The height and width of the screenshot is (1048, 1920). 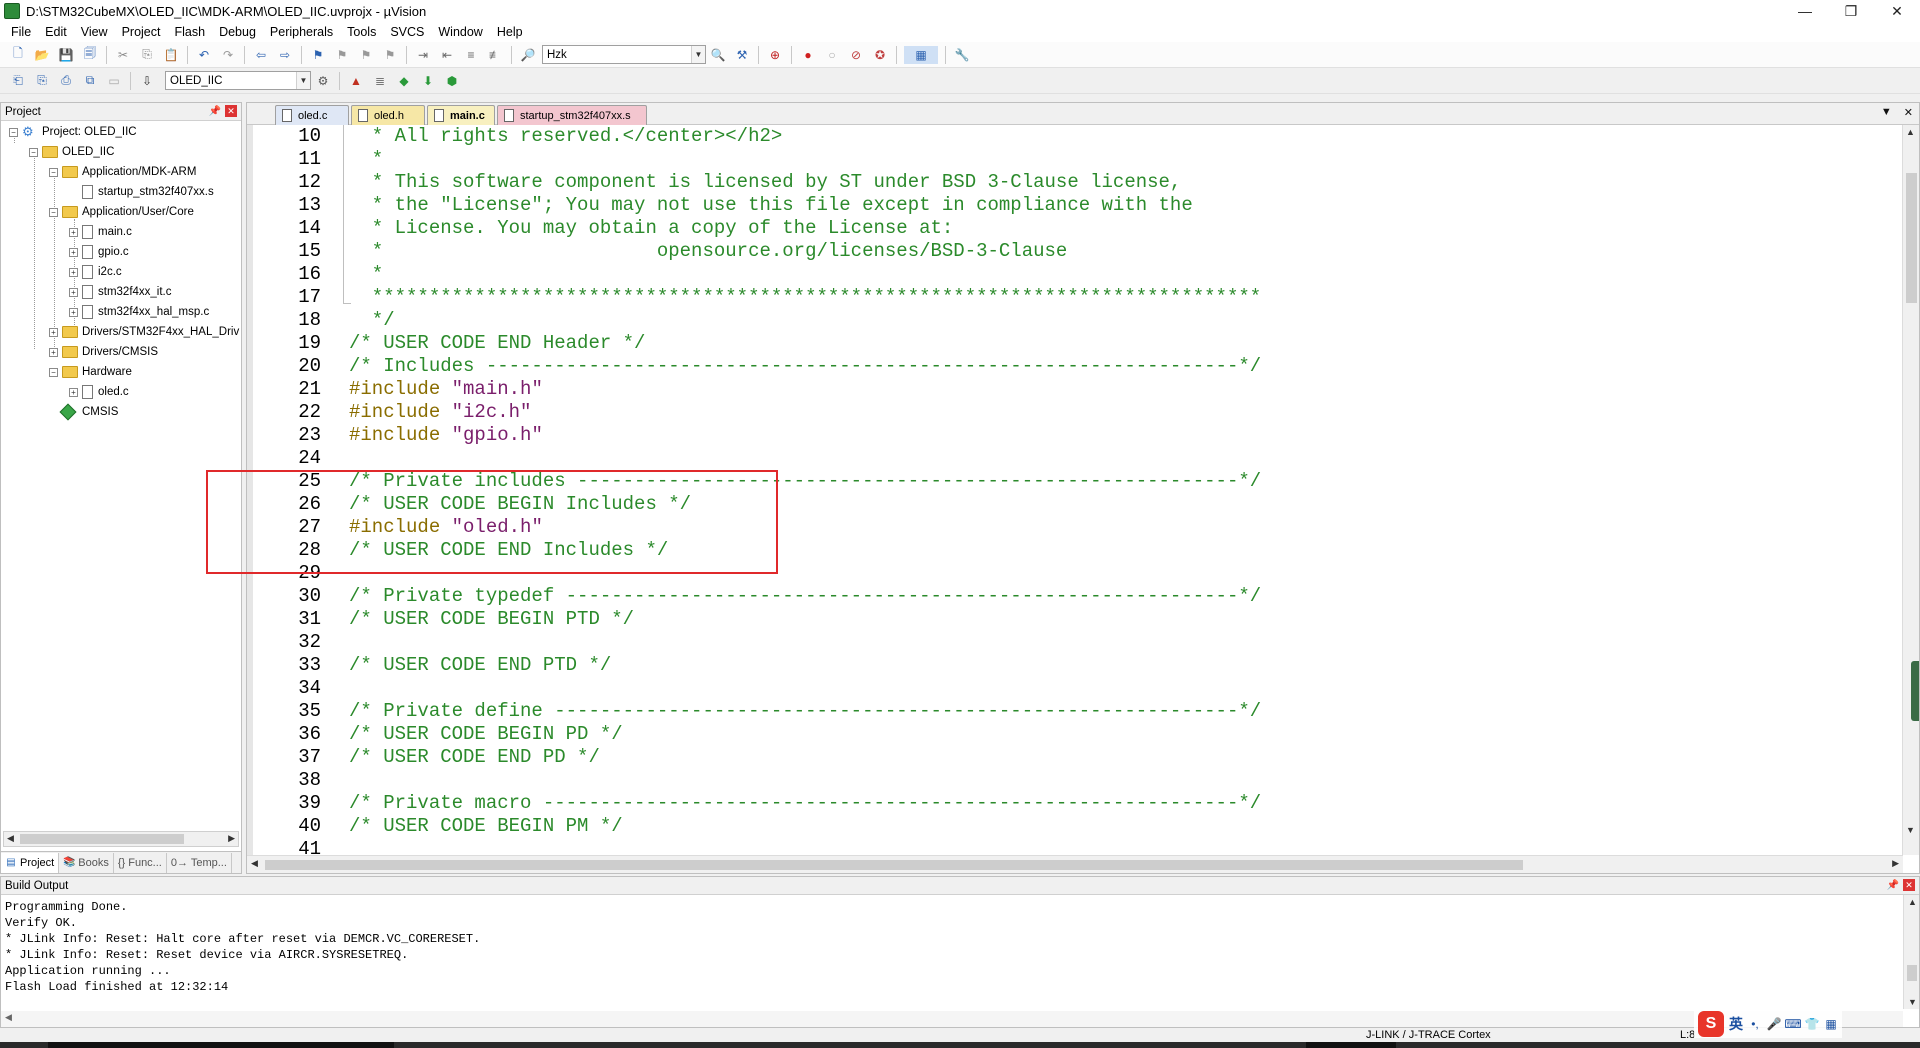 I want to click on tree-item-group-cmsis-drivers: + Drivers/CMSIS, so click(x=103, y=352).